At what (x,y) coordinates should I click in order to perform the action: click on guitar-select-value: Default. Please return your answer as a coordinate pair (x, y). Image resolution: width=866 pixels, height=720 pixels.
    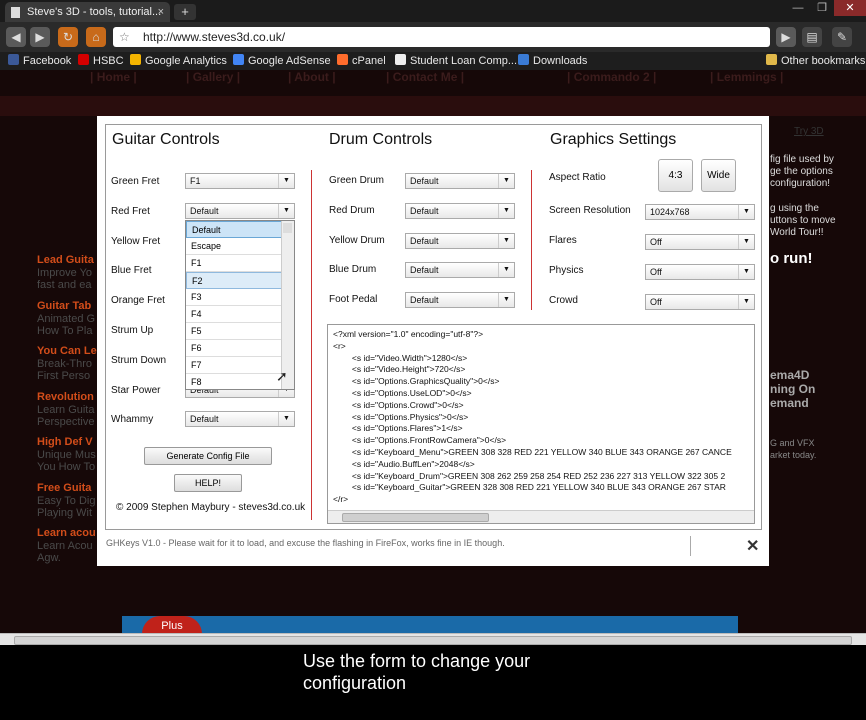
    Looking at the image, I should click on (204, 210).